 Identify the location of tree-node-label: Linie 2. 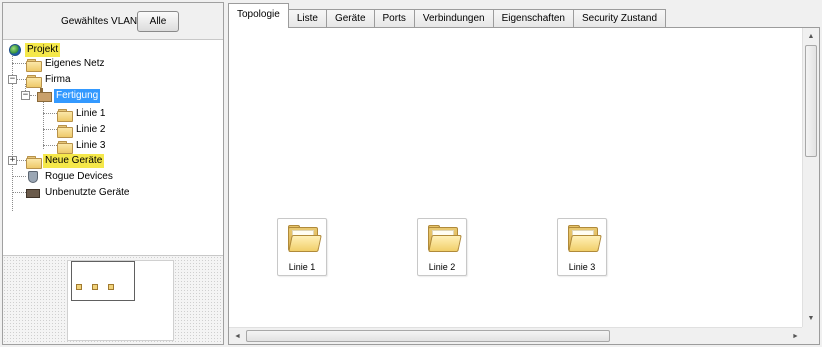
(91, 129).